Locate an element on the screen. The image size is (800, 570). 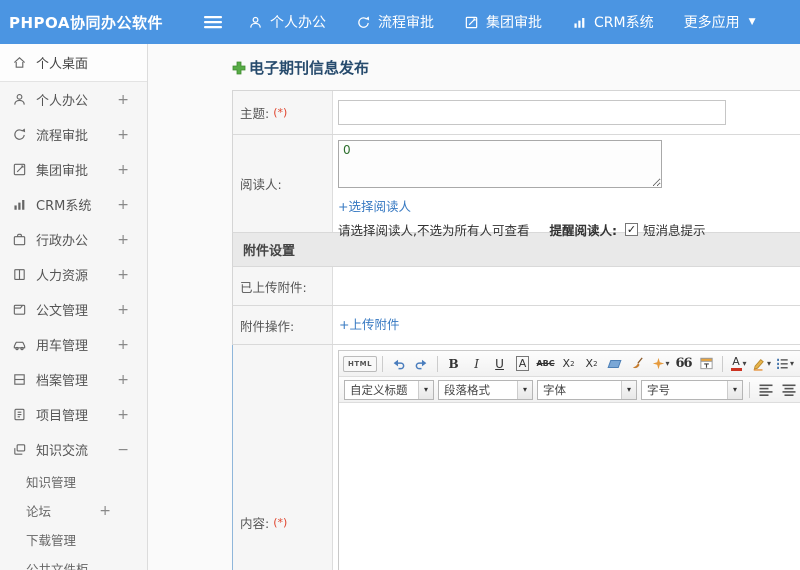
paragraph-format-select: 段落格式 ▾ is located at coordinates (485, 389).